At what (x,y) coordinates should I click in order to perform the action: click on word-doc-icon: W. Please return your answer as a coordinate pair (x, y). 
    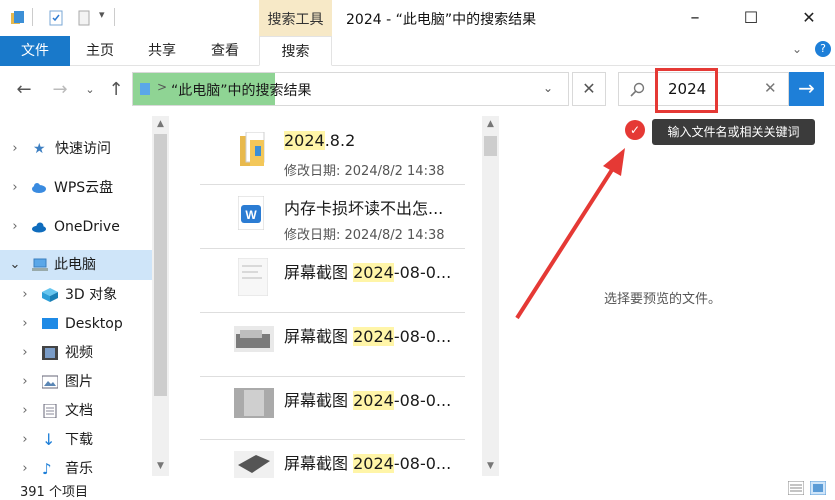
    Looking at the image, I should click on (251, 213).